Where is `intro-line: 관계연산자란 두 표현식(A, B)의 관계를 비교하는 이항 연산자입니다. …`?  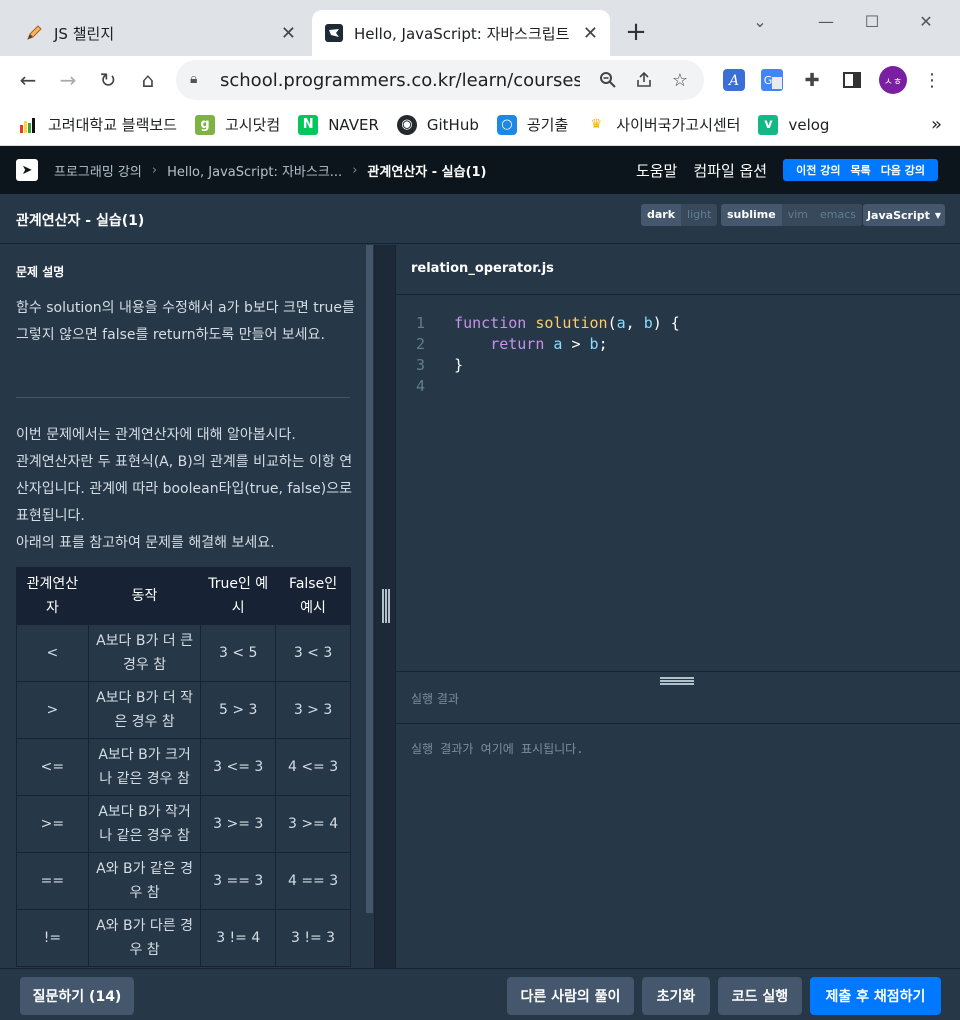 intro-line: 관계연산자란 두 표현식(A, B)의 관계를 비교하는 이항 연산자입니다. … is located at coordinates (184, 489).